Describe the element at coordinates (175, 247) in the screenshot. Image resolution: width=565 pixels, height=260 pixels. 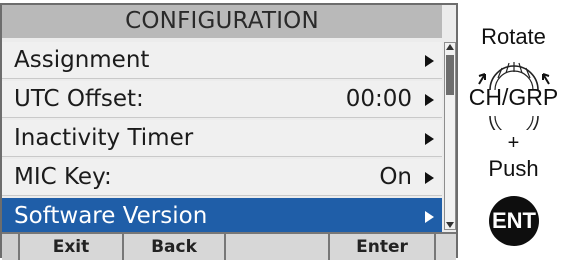
I see `back-softkey: Back` at that location.